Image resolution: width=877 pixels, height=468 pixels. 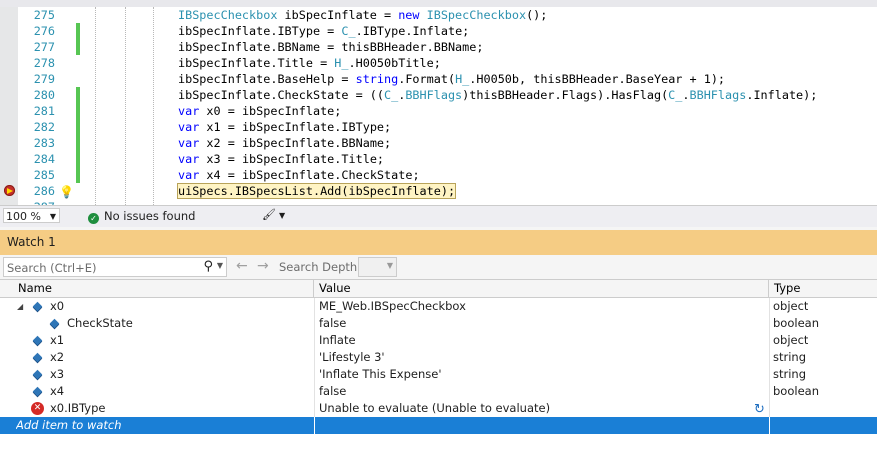 I want to click on watch-type: boolean, so click(x=796, y=391).